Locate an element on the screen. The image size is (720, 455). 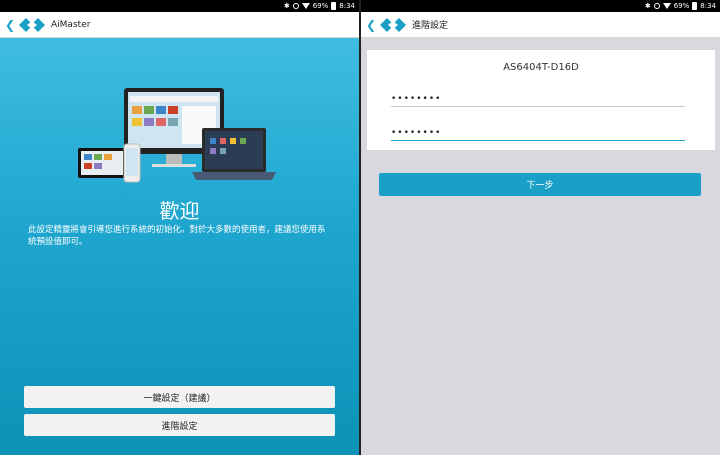
confirm-password-field is located at coordinates (538, 133).